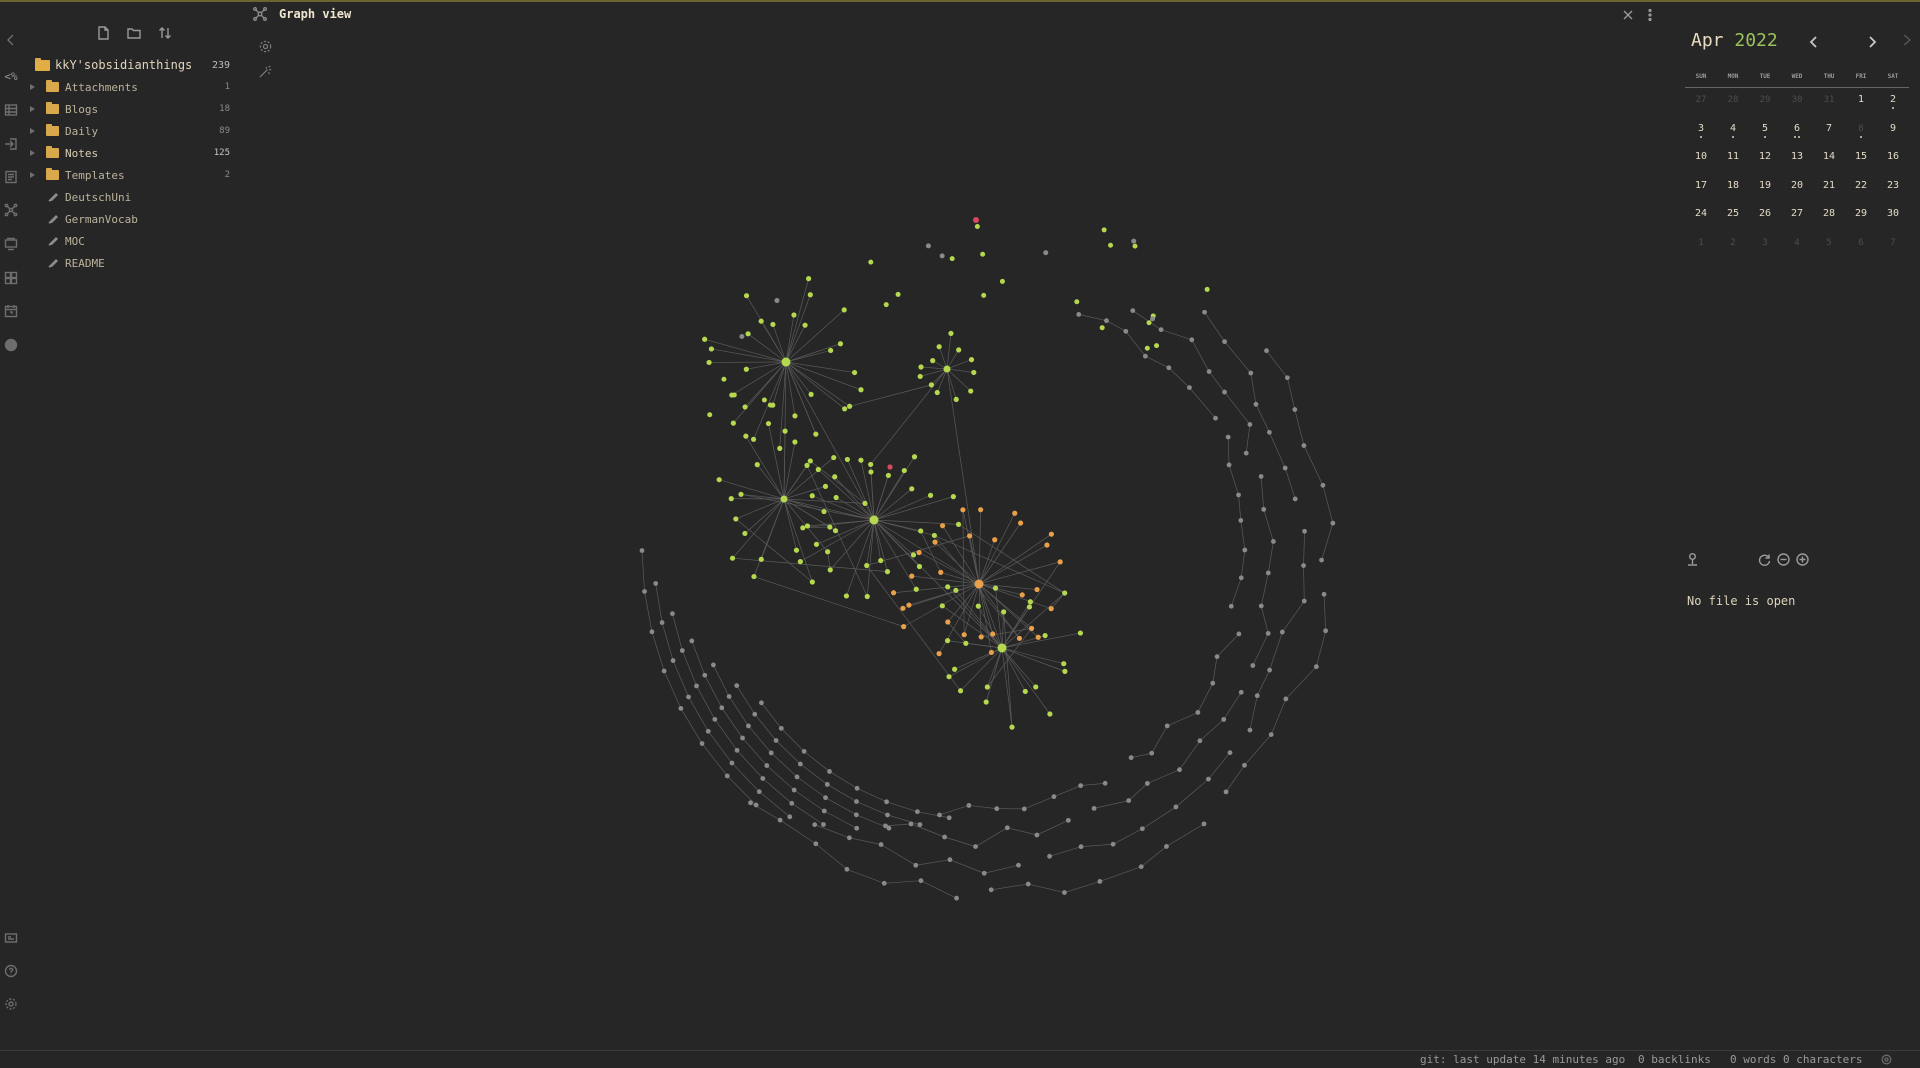 The image size is (1920, 1068). Describe the element at coordinates (1814, 41) in the screenshot. I see `chevron-left-icon` at that location.